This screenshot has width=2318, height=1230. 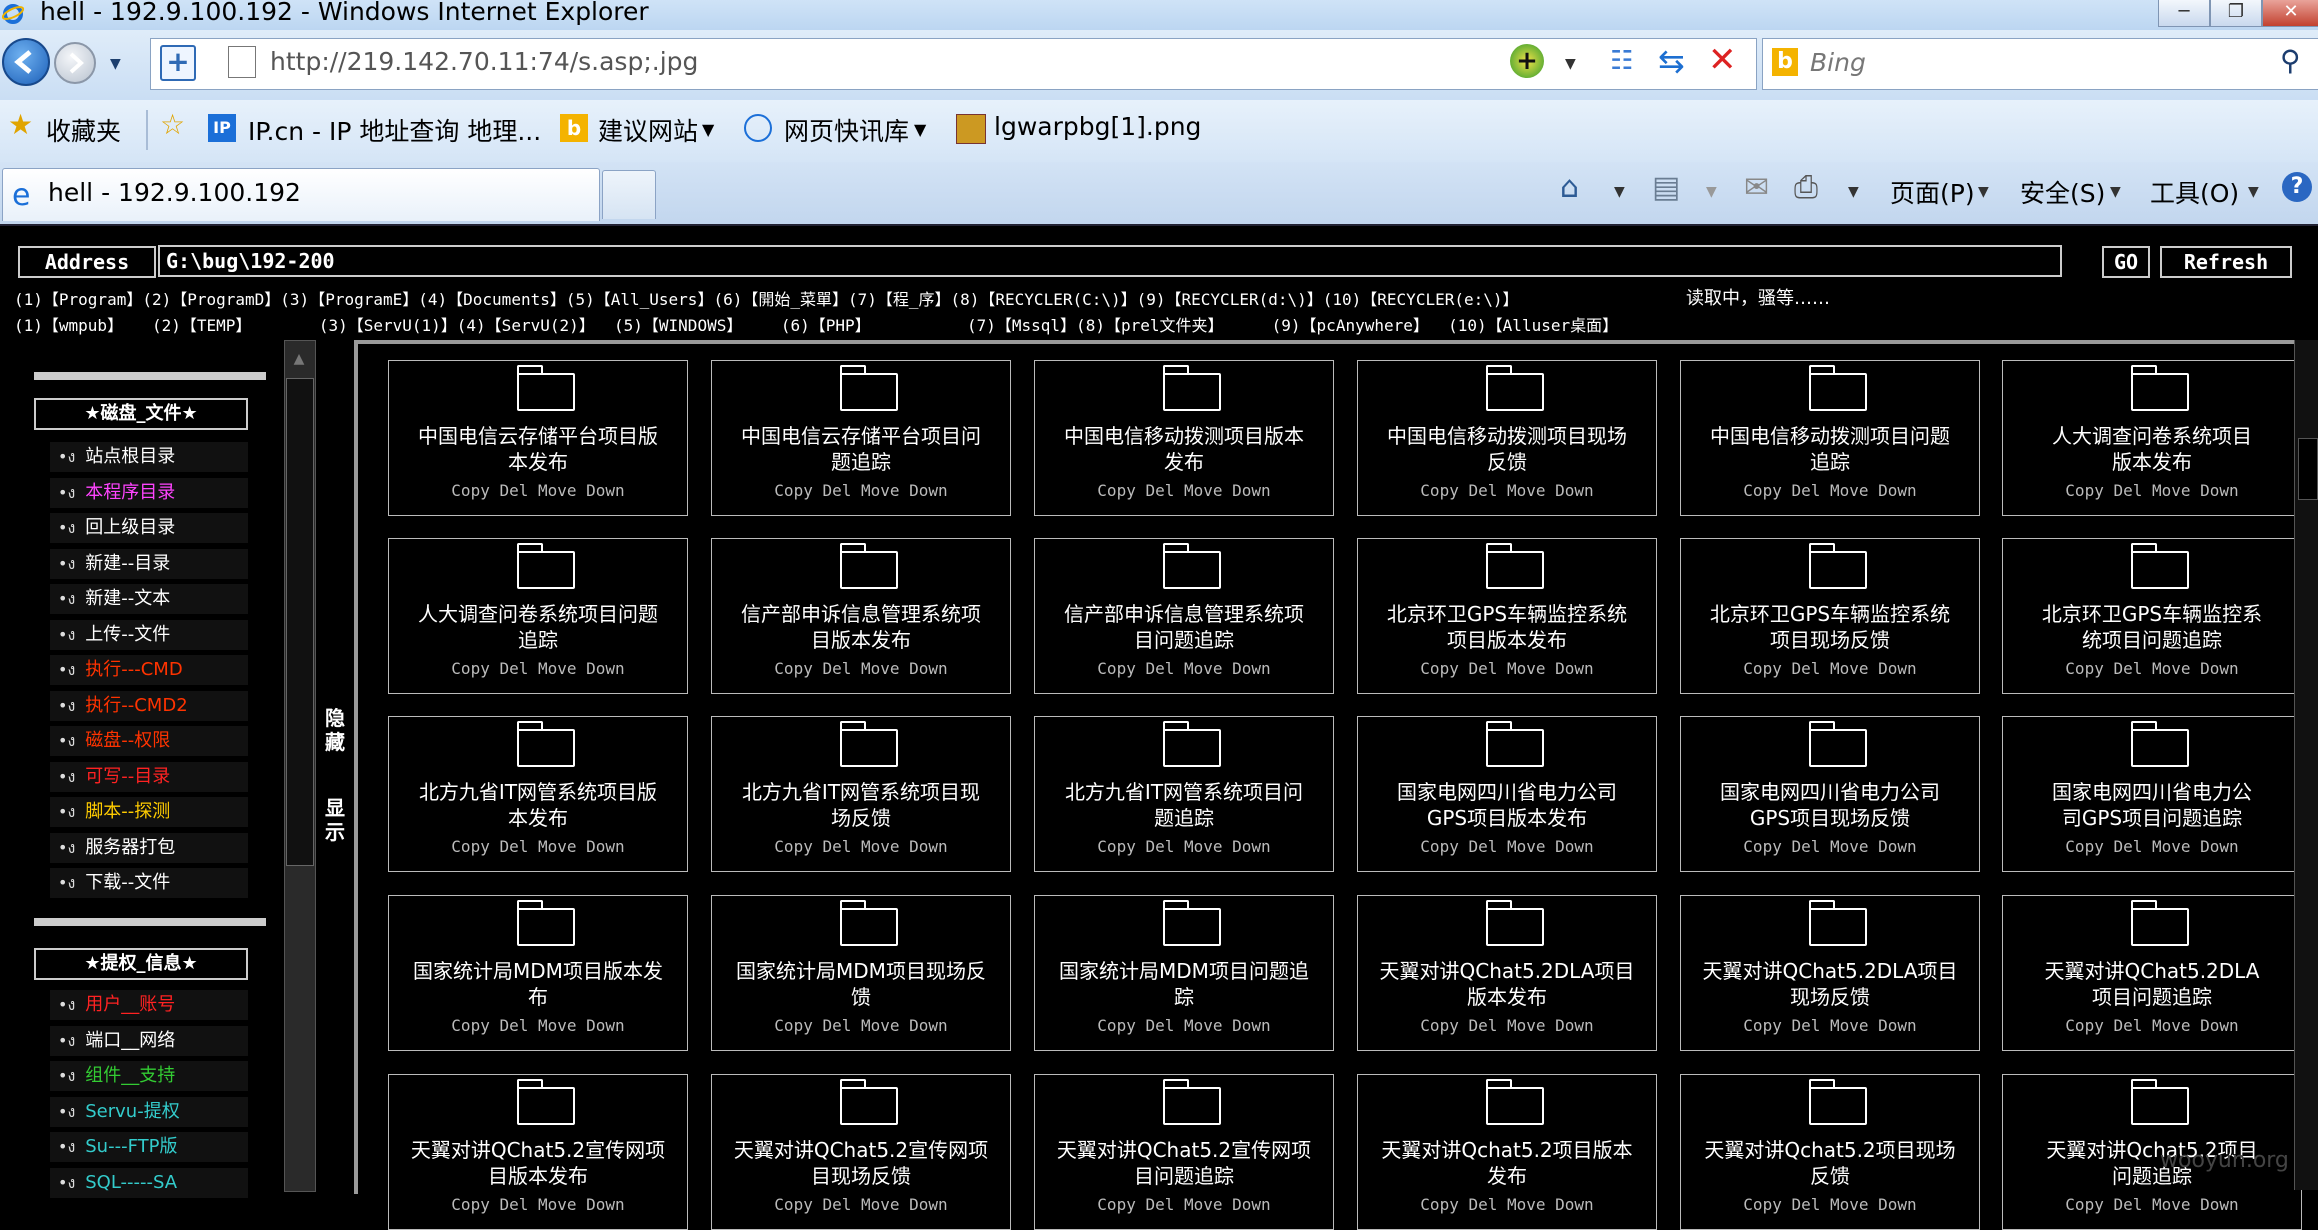 What do you see at coordinates (115, 64) in the screenshot?
I see `recent-pages-dropdown: ▼` at bounding box center [115, 64].